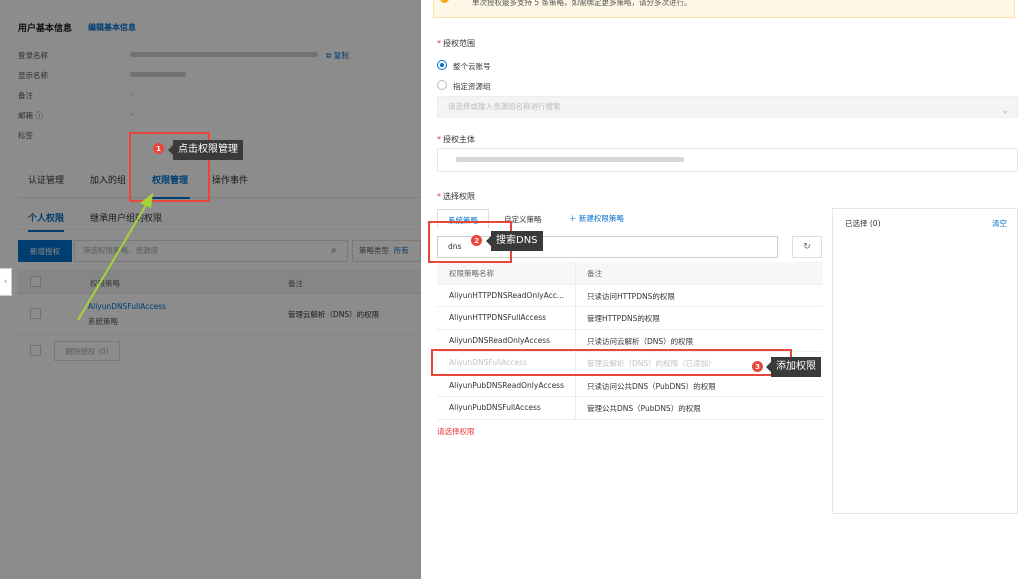 This screenshot has height=579, width=1024. I want to click on resource-group-placeholder: 请选择或输入资源组名称进行搜索, so click(504, 106).